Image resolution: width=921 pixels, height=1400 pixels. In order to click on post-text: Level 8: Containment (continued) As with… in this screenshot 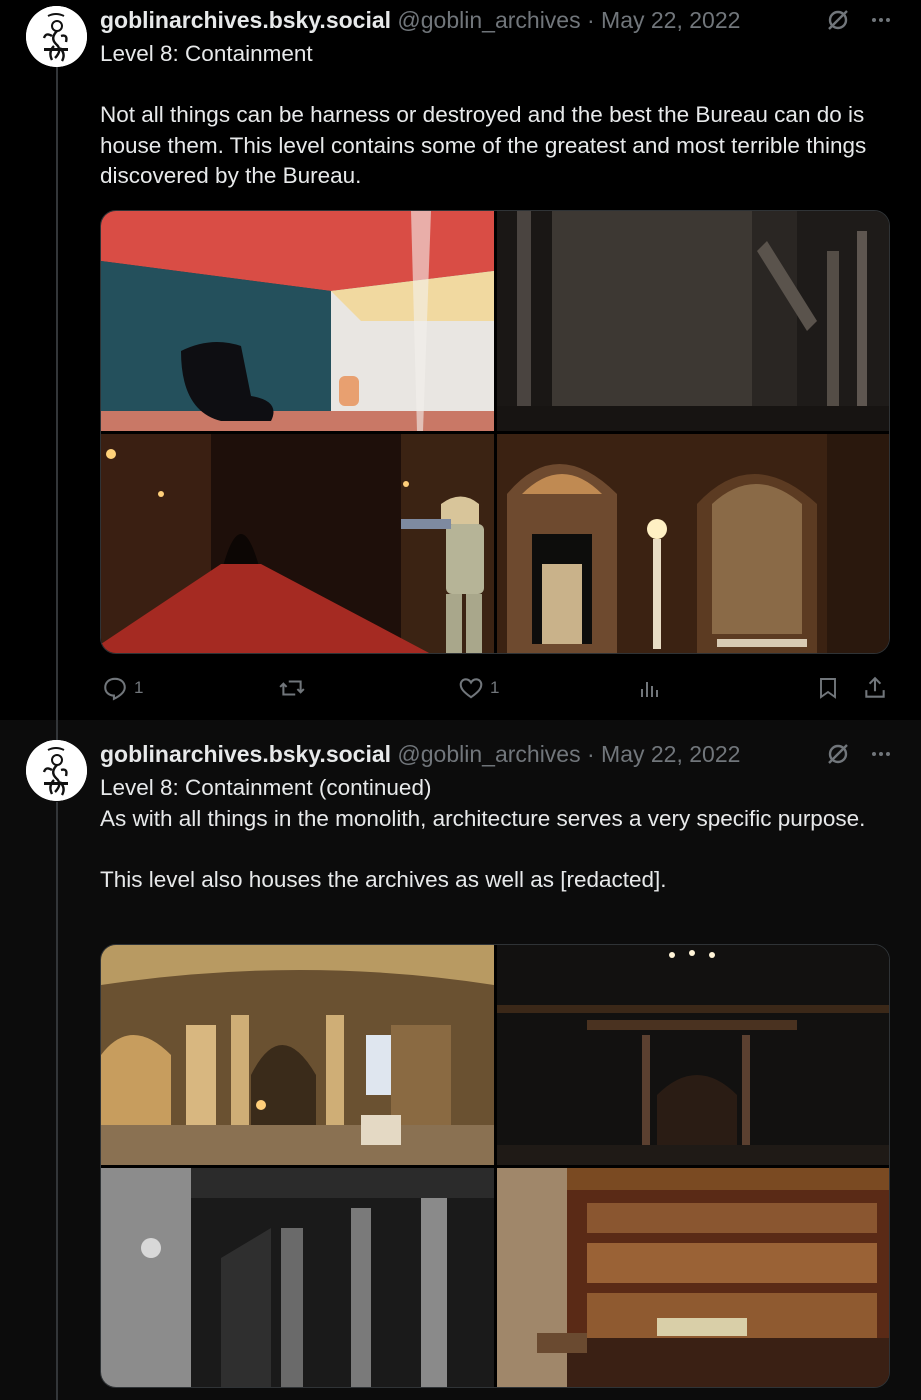, I will do `click(483, 833)`.